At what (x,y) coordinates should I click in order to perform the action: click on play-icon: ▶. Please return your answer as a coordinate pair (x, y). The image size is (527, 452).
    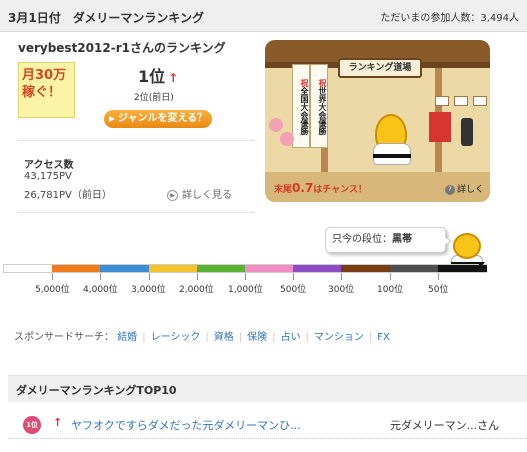
    Looking at the image, I should click on (111, 118).